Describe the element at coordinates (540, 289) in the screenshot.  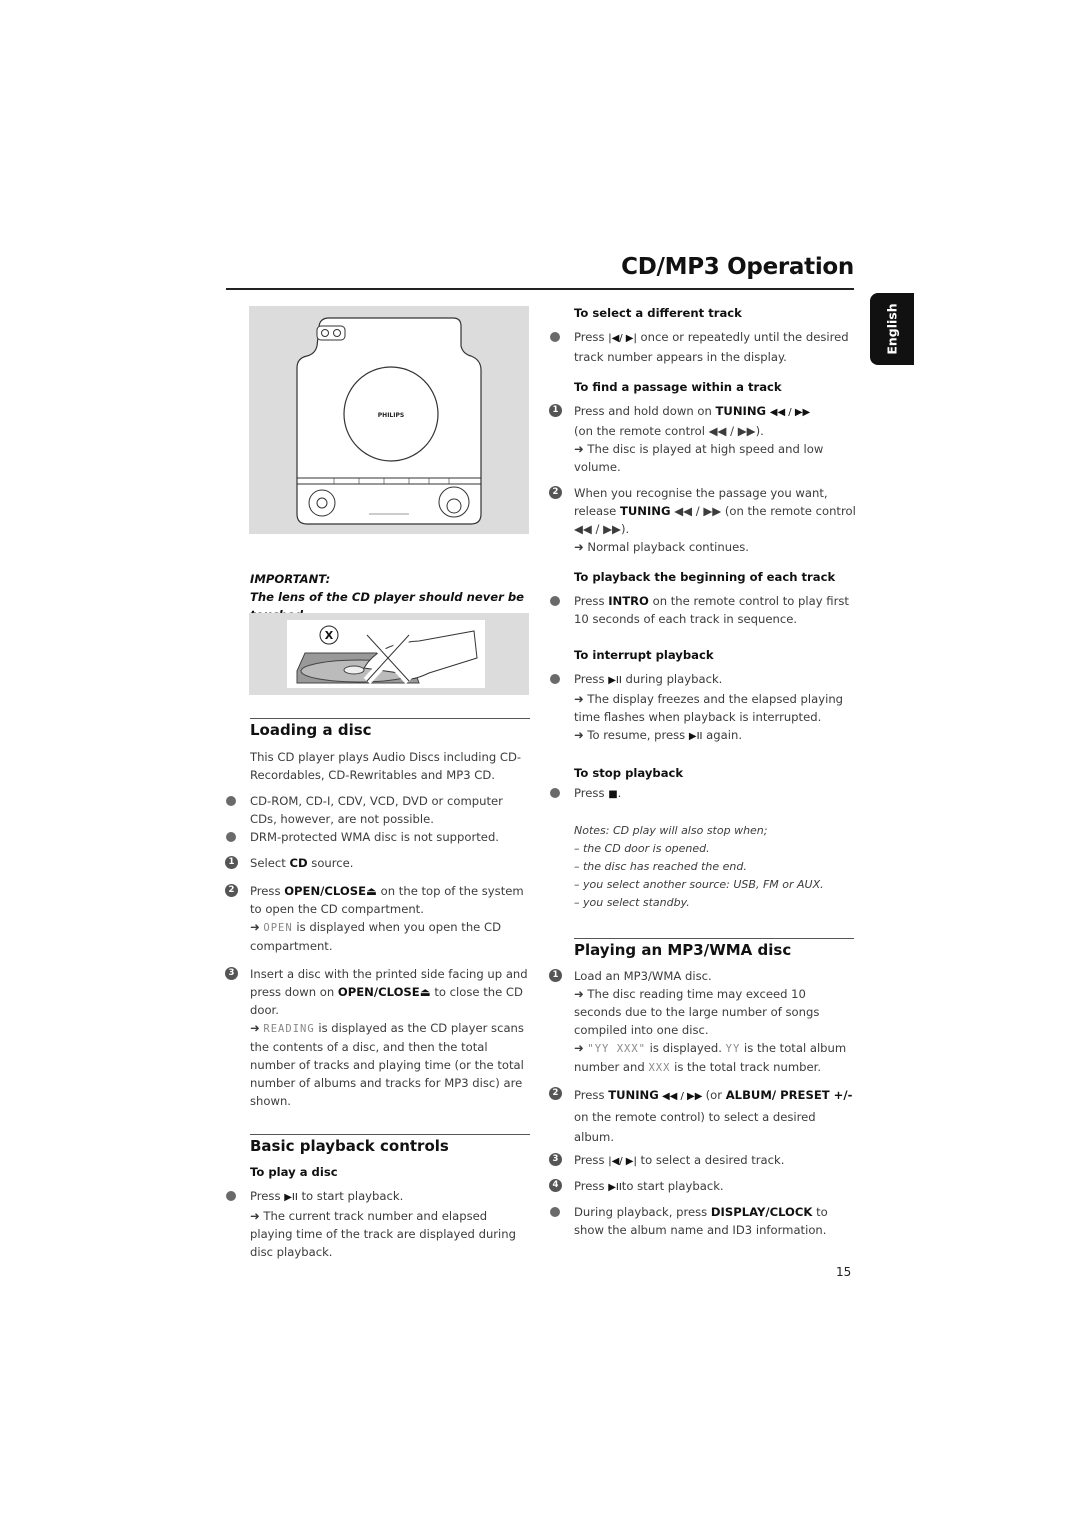
I see `title-divider` at that location.